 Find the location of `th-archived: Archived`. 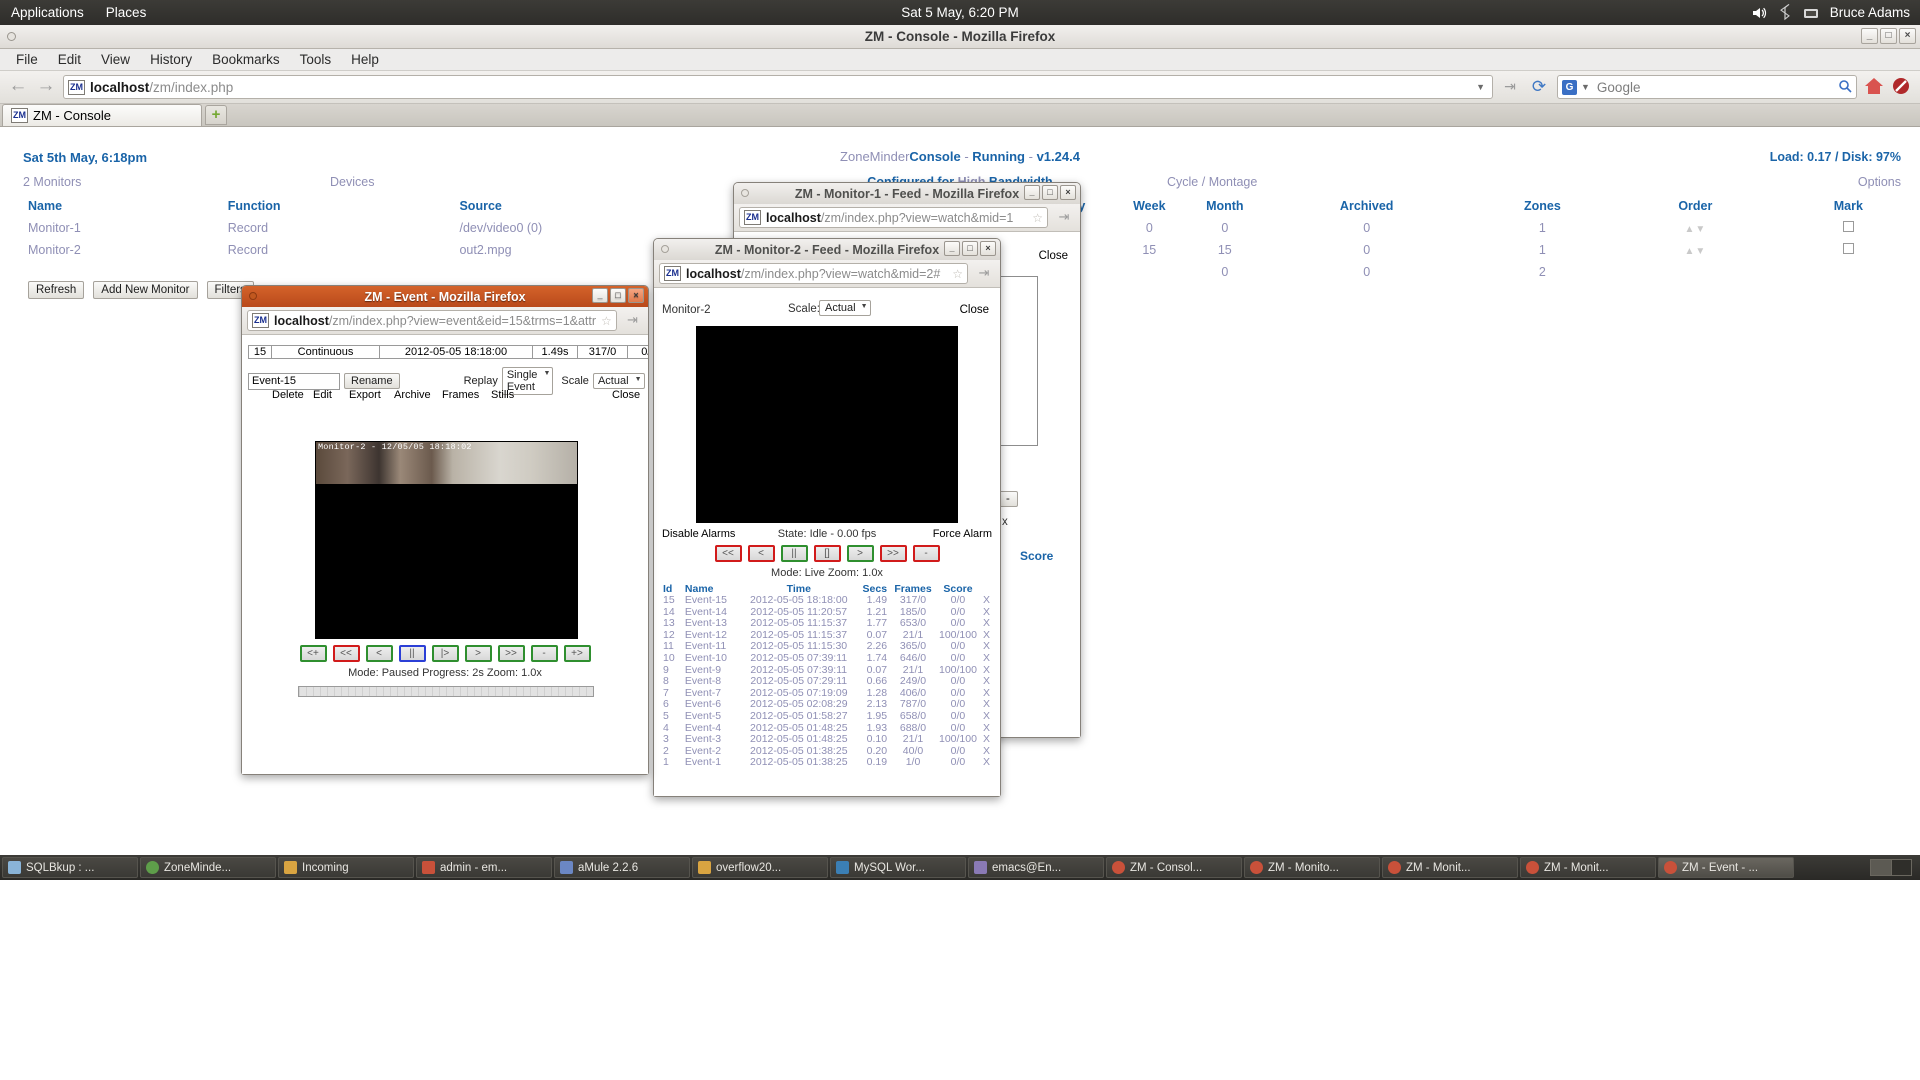

th-archived: Archived is located at coordinates (1367, 206).